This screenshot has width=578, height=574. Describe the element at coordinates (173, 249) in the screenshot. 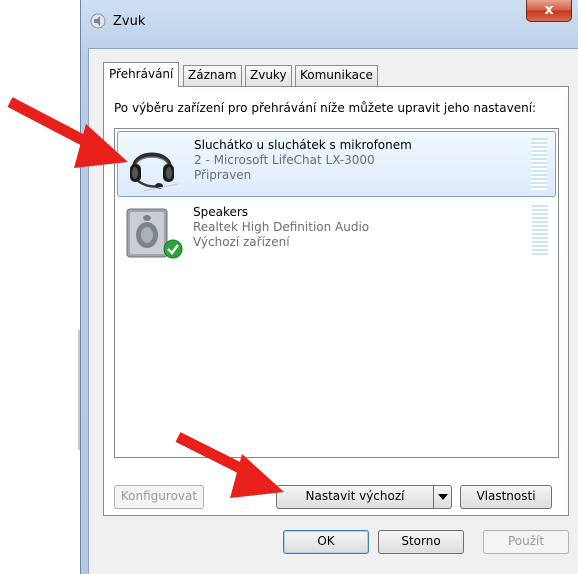

I see `default-check-icon` at that location.